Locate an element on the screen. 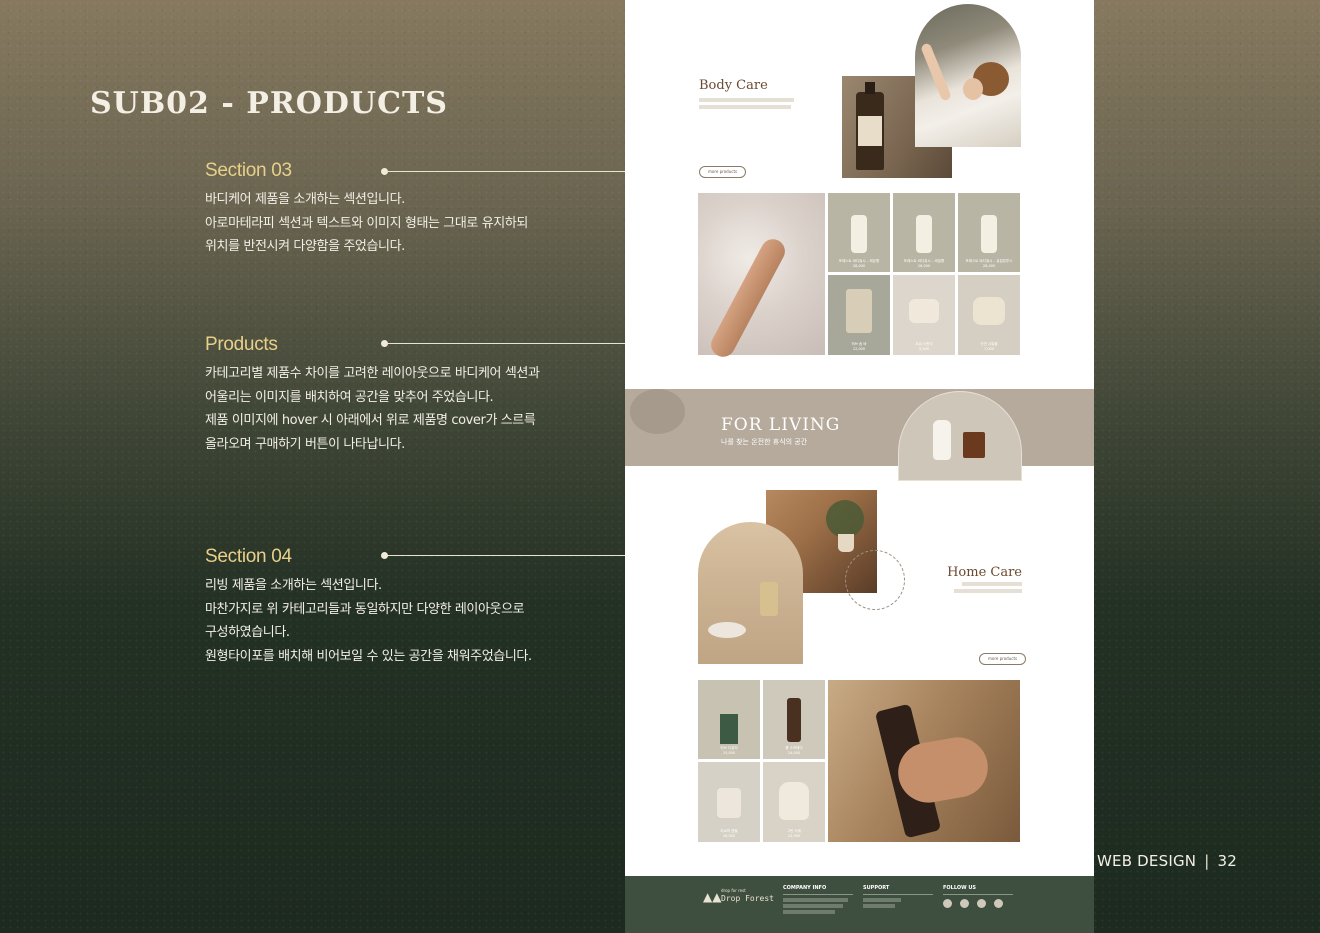 The height and width of the screenshot is (933, 1320). body-care-more-button: more products is located at coordinates (723, 172).